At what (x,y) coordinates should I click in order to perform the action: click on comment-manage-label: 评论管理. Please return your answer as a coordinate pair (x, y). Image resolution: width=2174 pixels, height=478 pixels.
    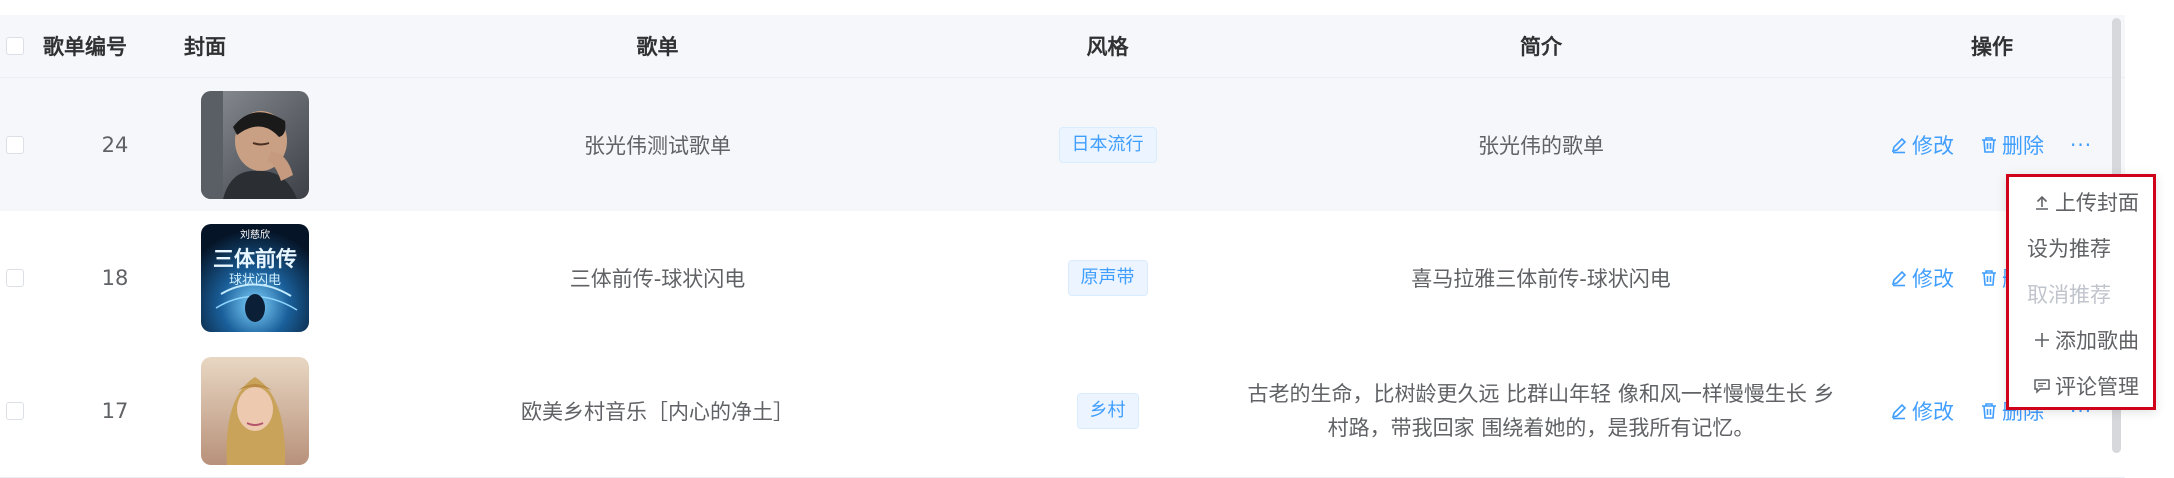
    Looking at the image, I should click on (2097, 387).